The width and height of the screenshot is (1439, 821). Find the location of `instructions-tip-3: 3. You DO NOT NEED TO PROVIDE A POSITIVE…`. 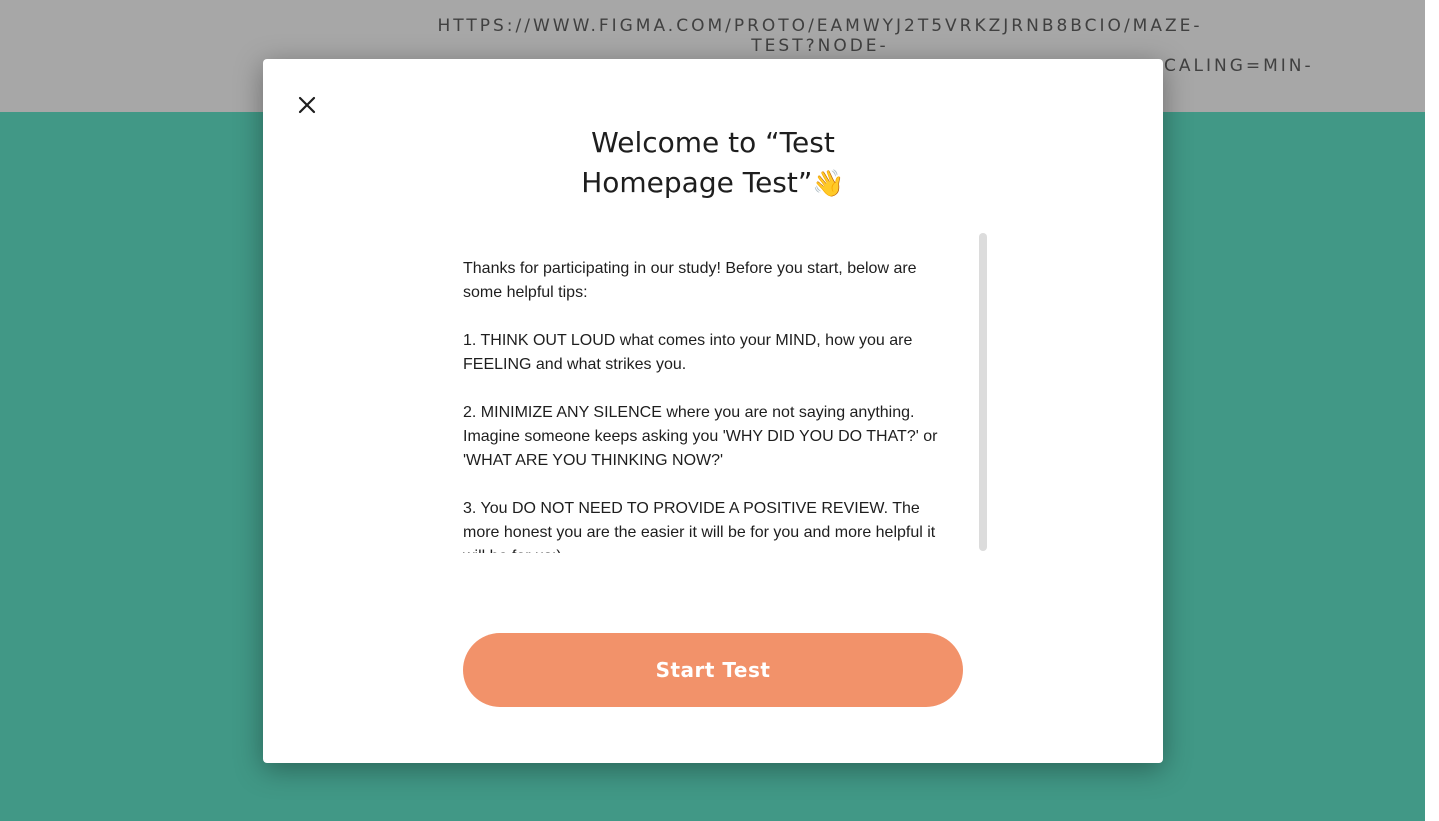

instructions-tip-3: 3. You DO NOT NEED TO PROVIDE A POSITIVE… is located at coordinates (699, 526).